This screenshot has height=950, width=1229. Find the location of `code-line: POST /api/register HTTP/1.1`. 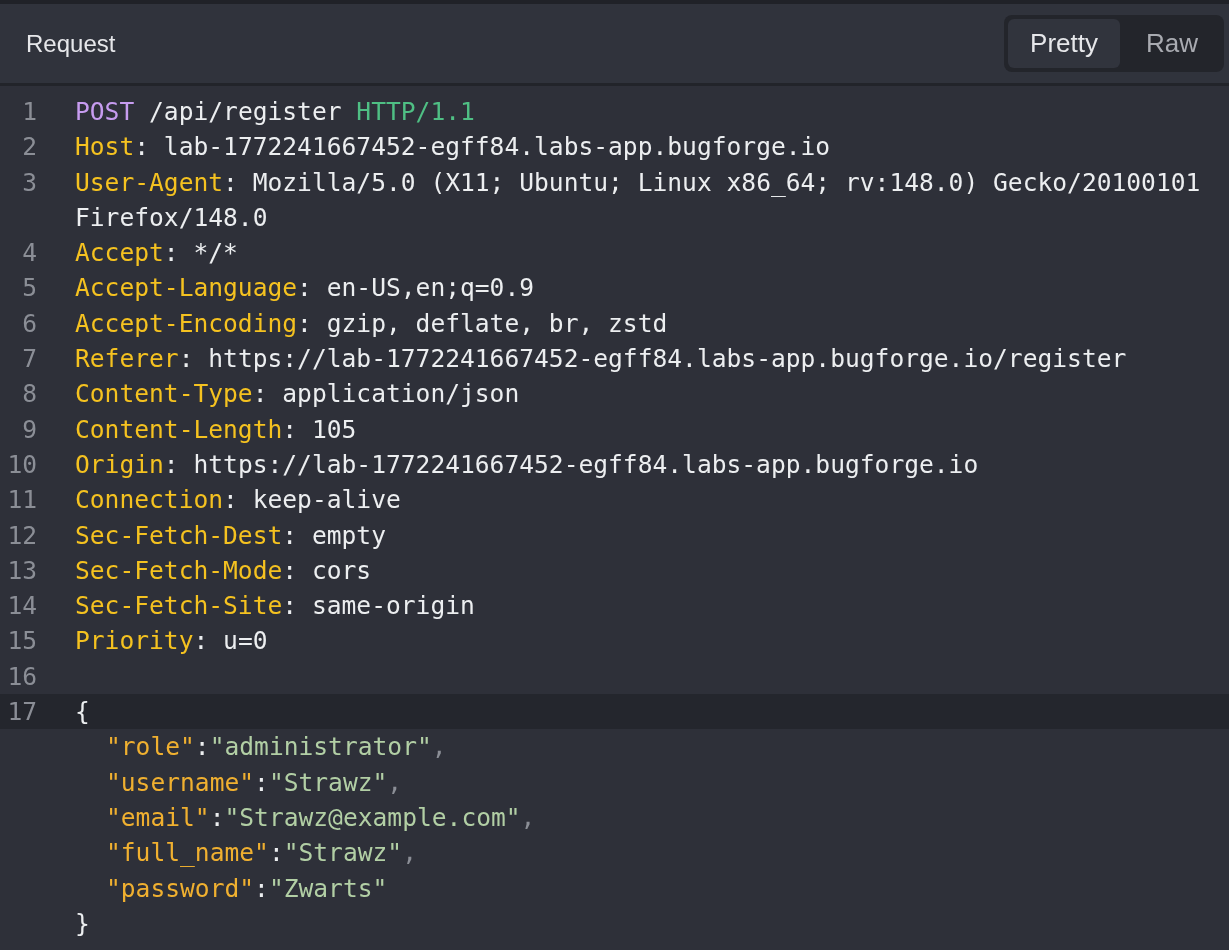

code-line: POST /api/register HTTP/1.1 is located at coordinates (275, 112).